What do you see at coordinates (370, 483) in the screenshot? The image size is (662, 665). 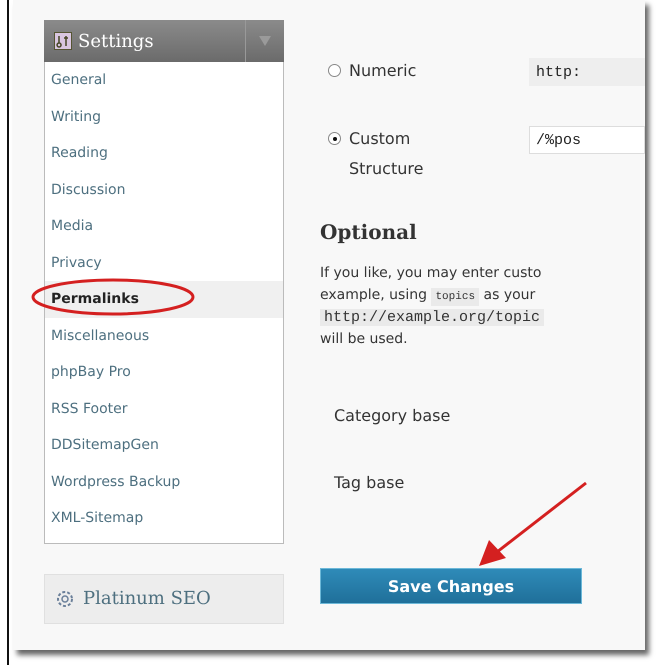 I see `field-label: Tag base` at bounding box center [370, 483].